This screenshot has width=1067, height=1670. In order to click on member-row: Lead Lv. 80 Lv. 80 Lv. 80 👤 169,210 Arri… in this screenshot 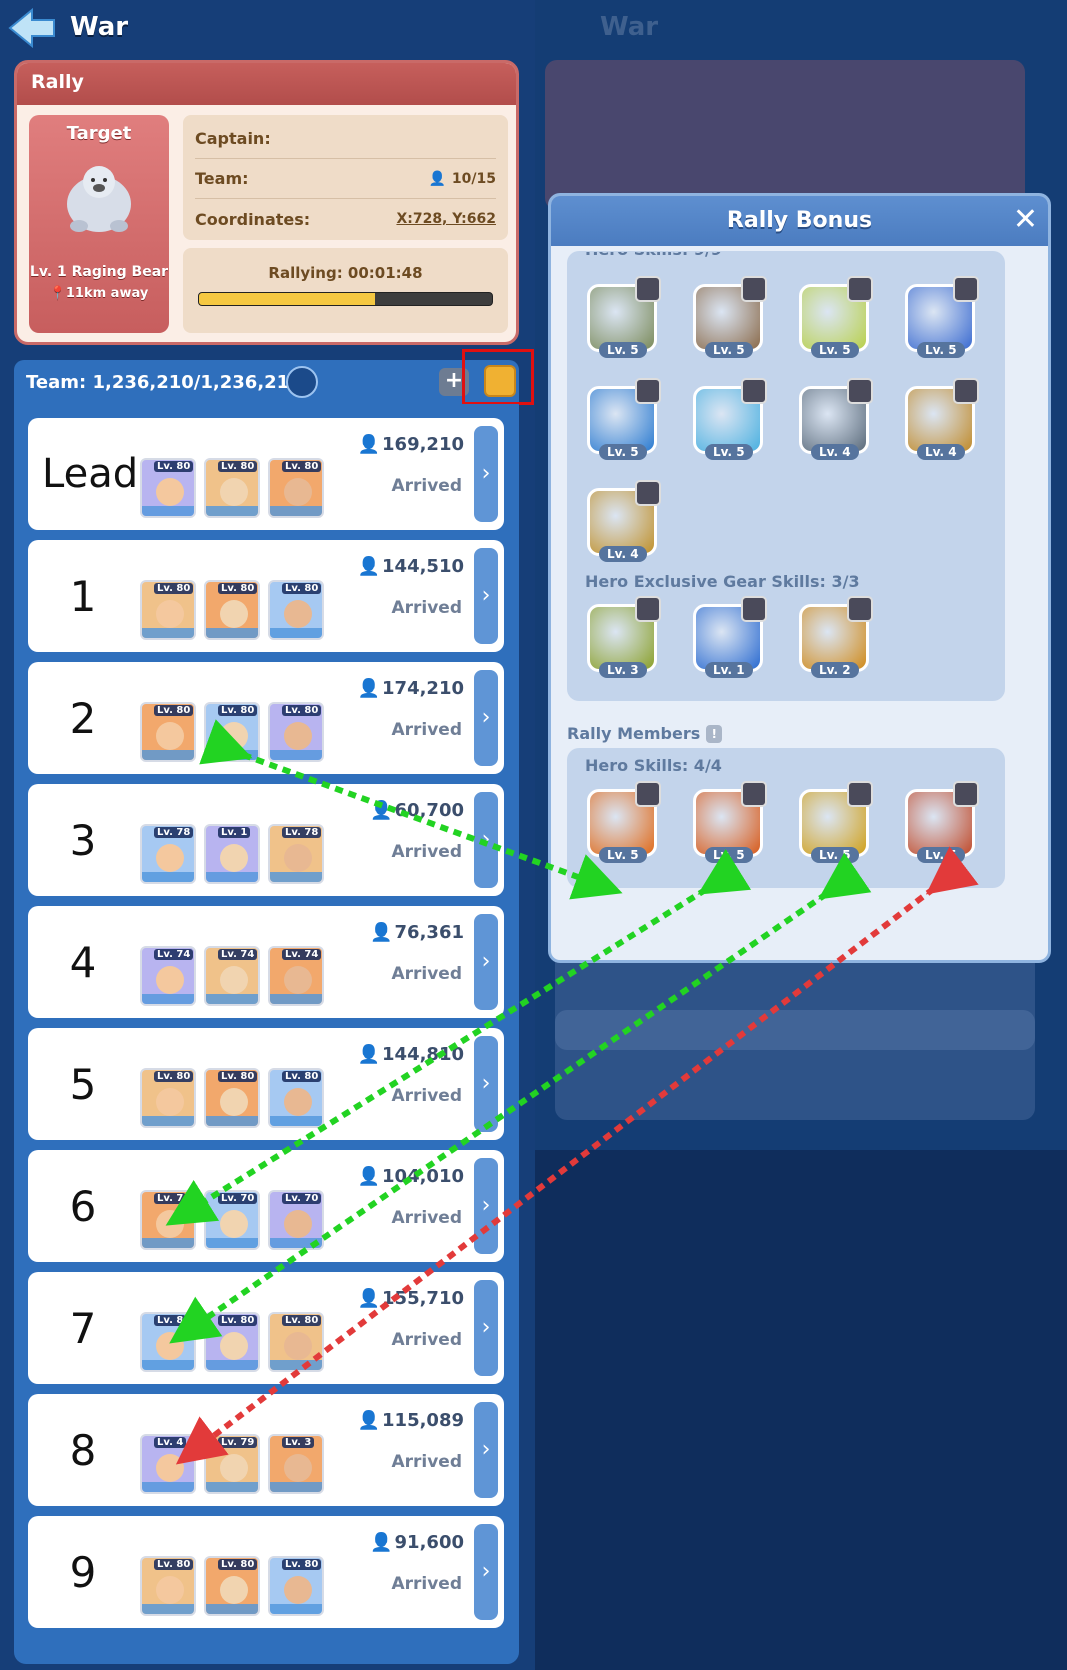, I will do `click(266, 474)`.